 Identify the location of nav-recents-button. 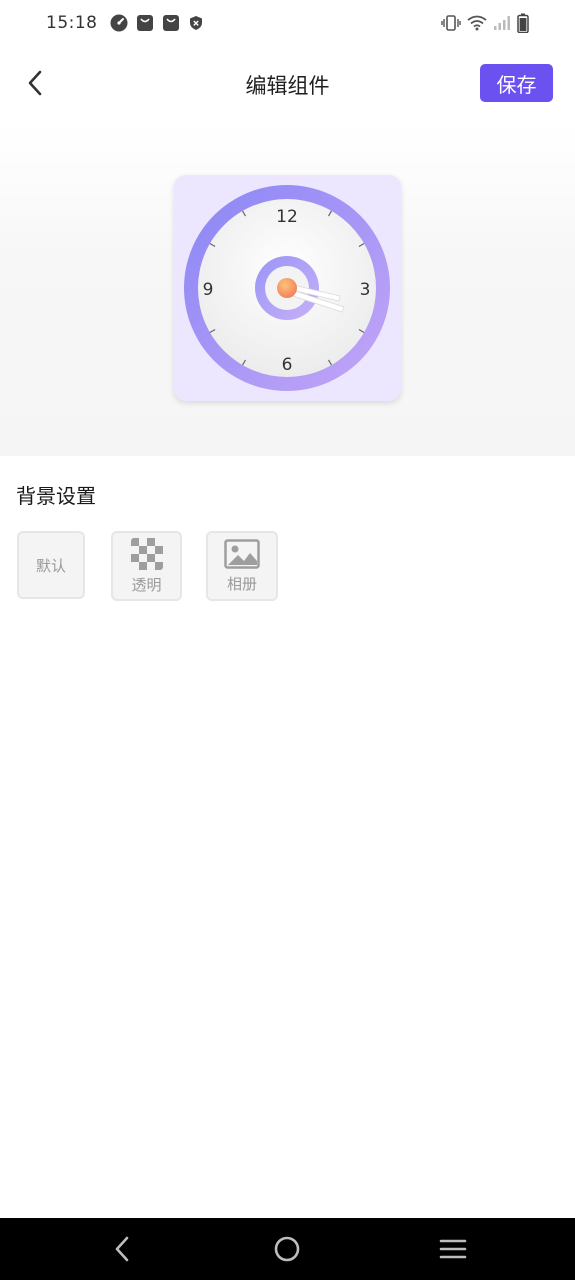
(453, 1249).